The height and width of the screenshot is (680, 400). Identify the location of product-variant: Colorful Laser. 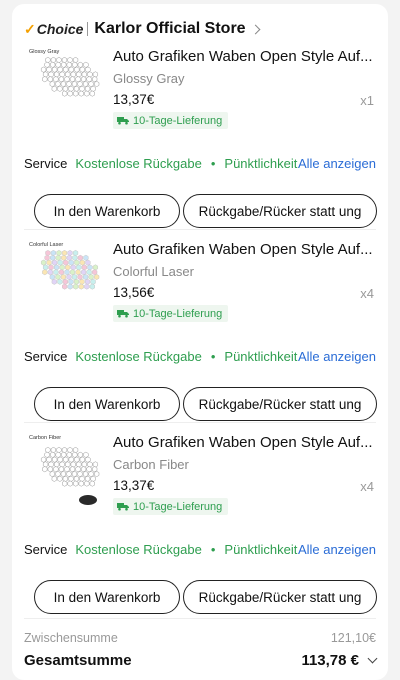
(153, 271).